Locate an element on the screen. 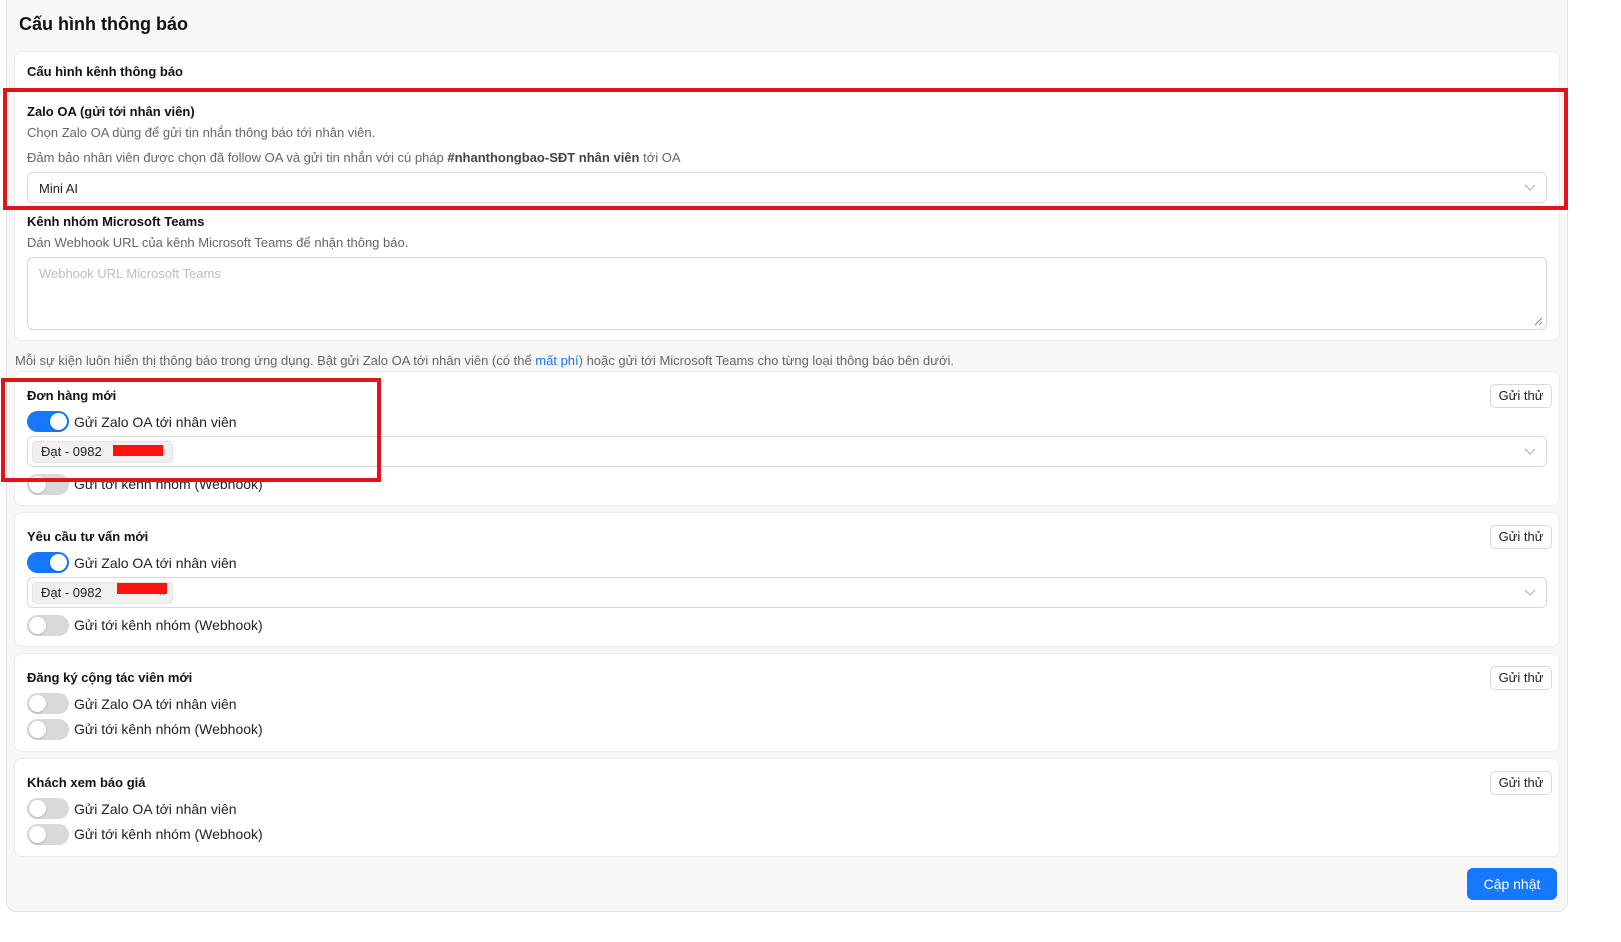 The height and width of the screenshot is (942, 1621). event-title: Yêu cầu tư vấn mới is located at coordinates (88, 536).